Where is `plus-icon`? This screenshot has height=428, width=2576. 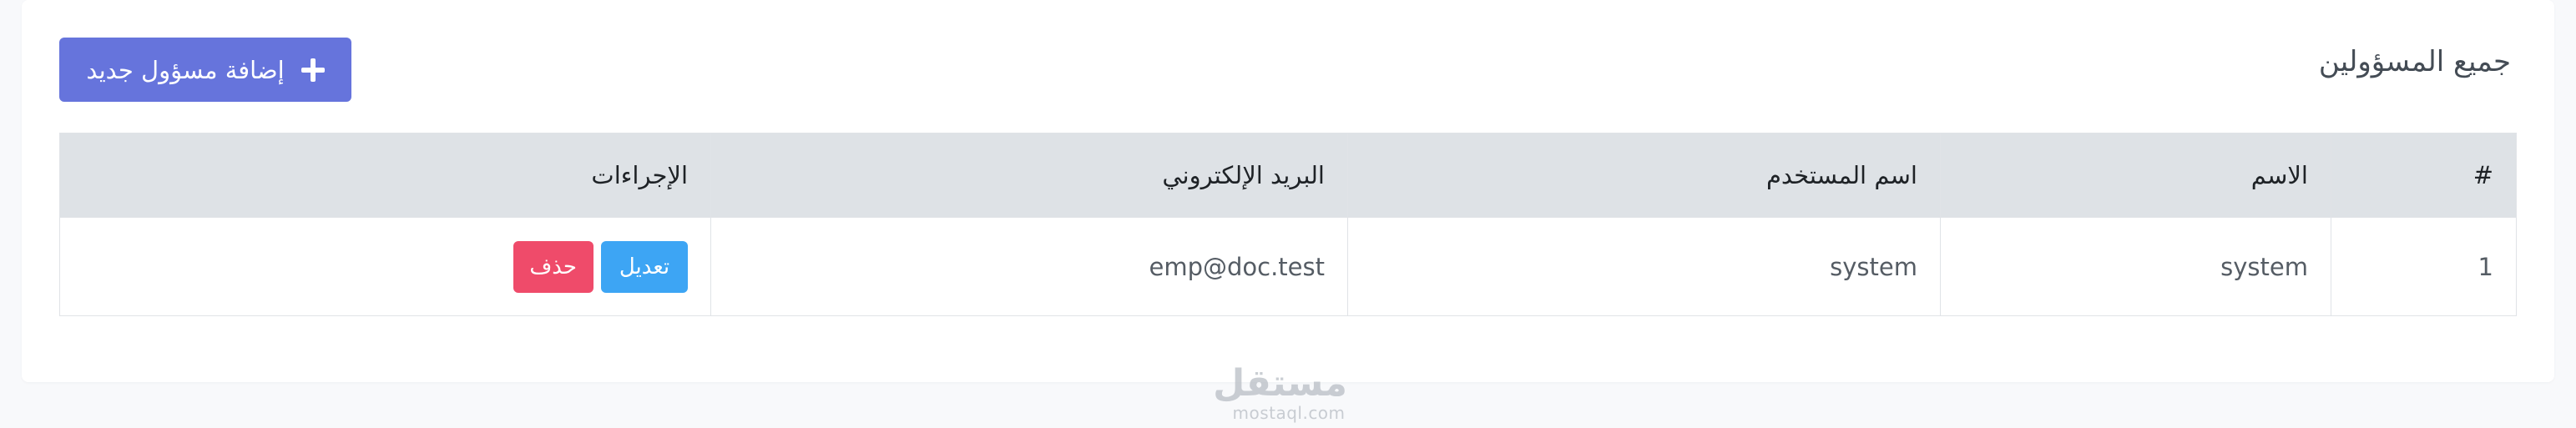 plus-icon is located at coordinates (313, 70).